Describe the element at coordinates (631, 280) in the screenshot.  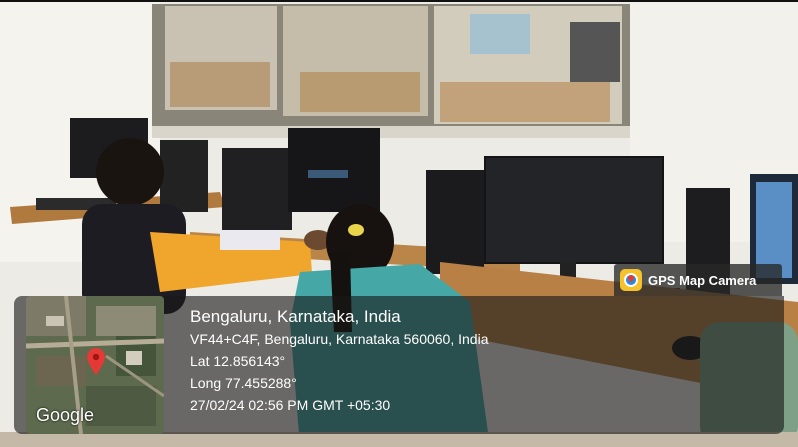
I see `gps-map-camera-icon` at that location.